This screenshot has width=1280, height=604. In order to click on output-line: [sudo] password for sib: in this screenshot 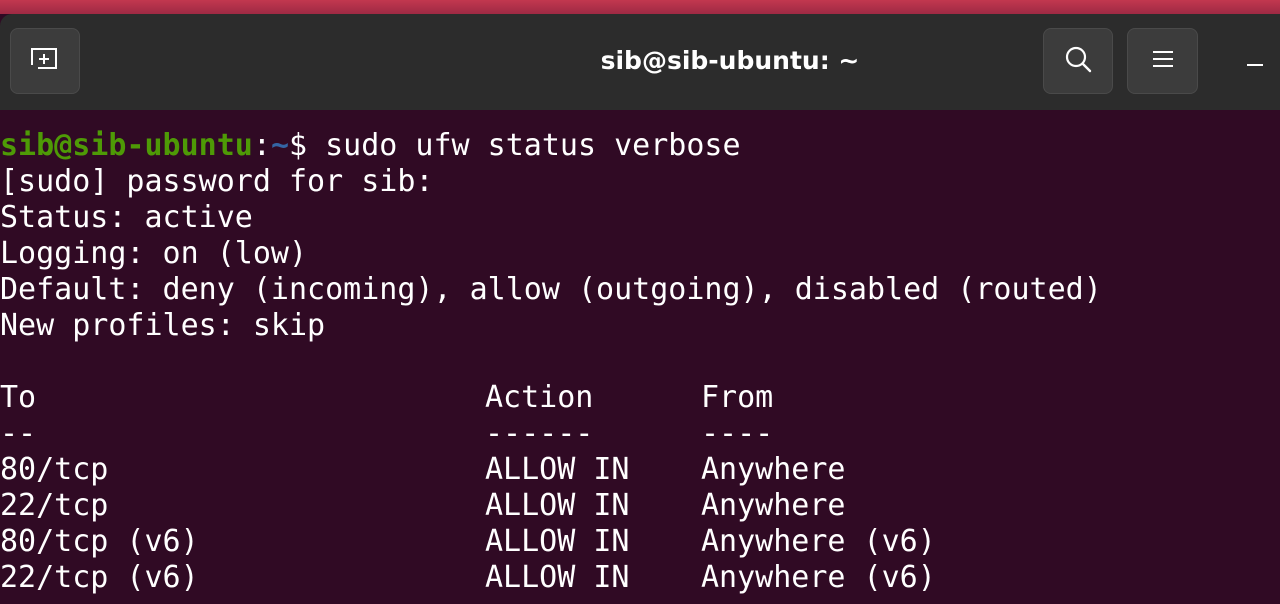, I will do `click(217, 181)`.